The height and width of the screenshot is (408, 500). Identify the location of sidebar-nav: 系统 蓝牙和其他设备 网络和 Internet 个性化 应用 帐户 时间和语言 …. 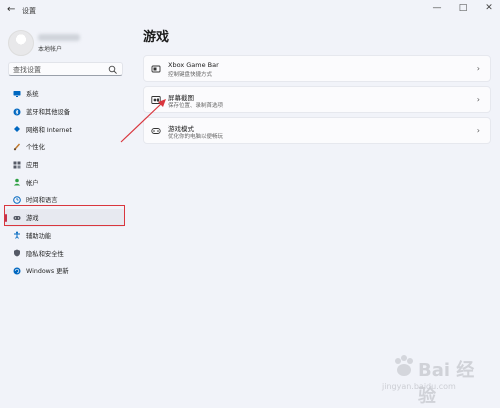
(65, 182).